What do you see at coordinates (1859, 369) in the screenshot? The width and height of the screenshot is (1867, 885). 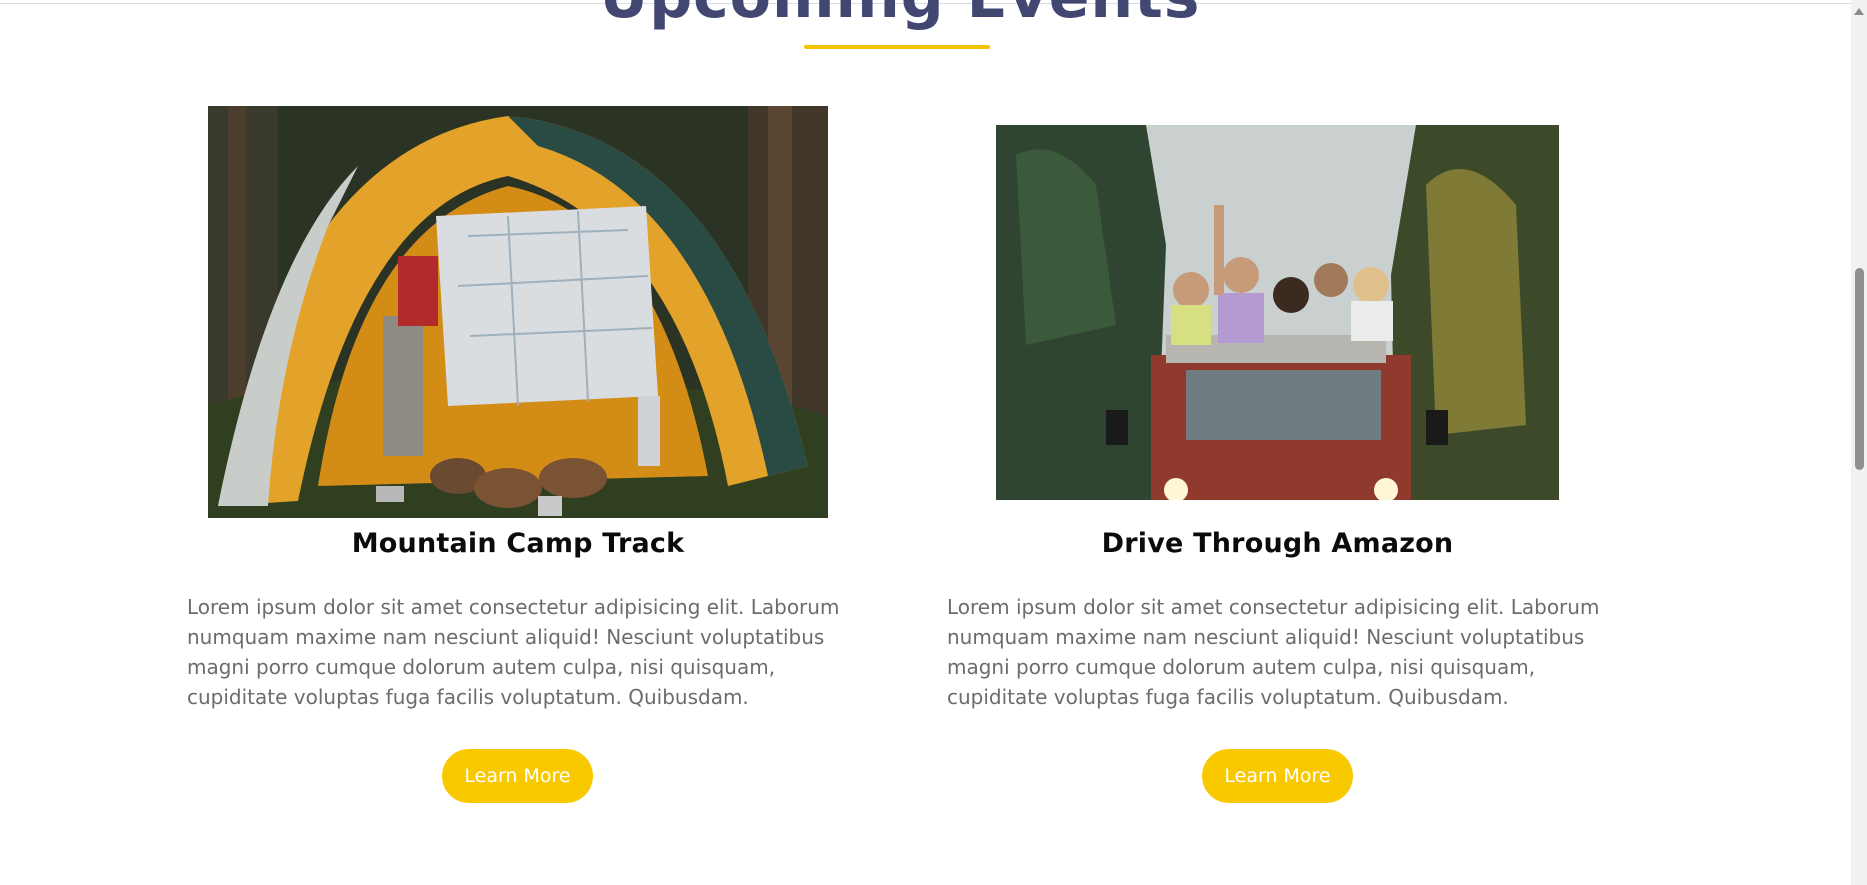 I see `scrollbar-thumb` at bounding box center [1859, 369].